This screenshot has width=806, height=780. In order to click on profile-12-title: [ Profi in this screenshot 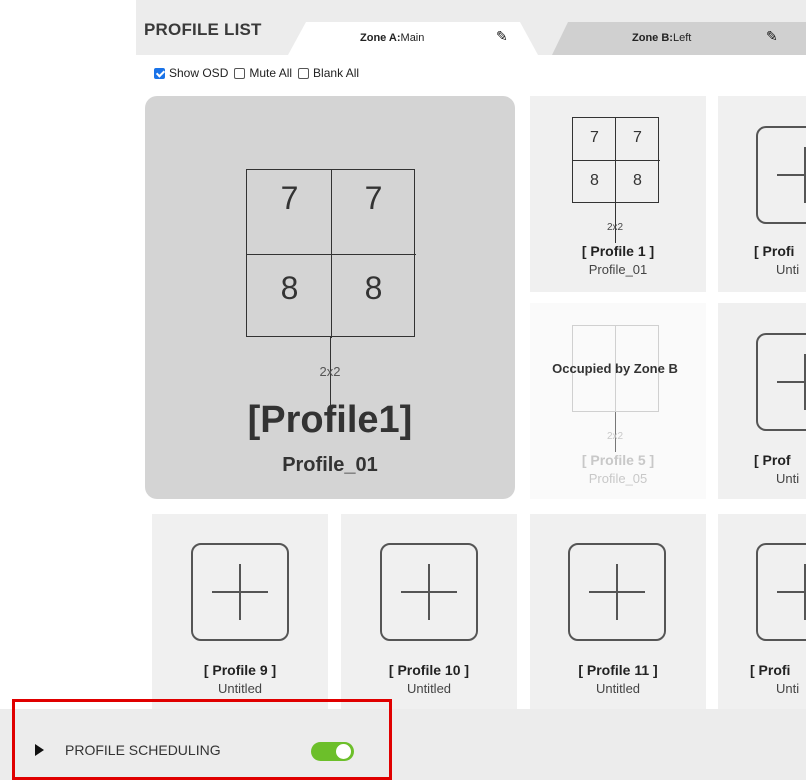, I will do `click(770, 670)`.